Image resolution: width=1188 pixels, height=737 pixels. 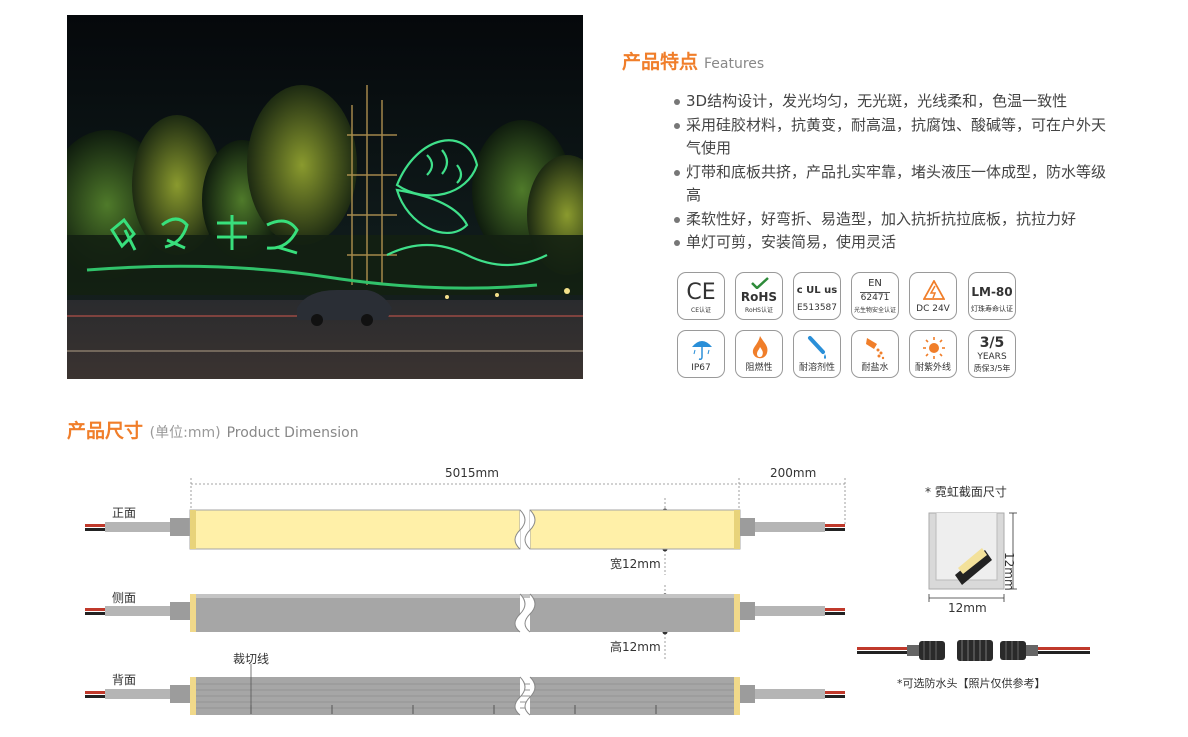 What do you see at coordinates (465, 529) in the screenshot?
I see `front-view-strip` at bounding box center [465, 529].